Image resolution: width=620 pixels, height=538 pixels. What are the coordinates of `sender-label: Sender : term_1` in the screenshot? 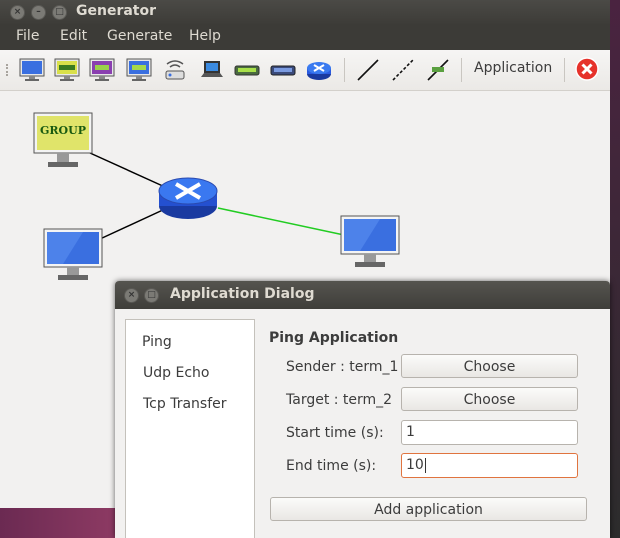 It's located at (342, 367).